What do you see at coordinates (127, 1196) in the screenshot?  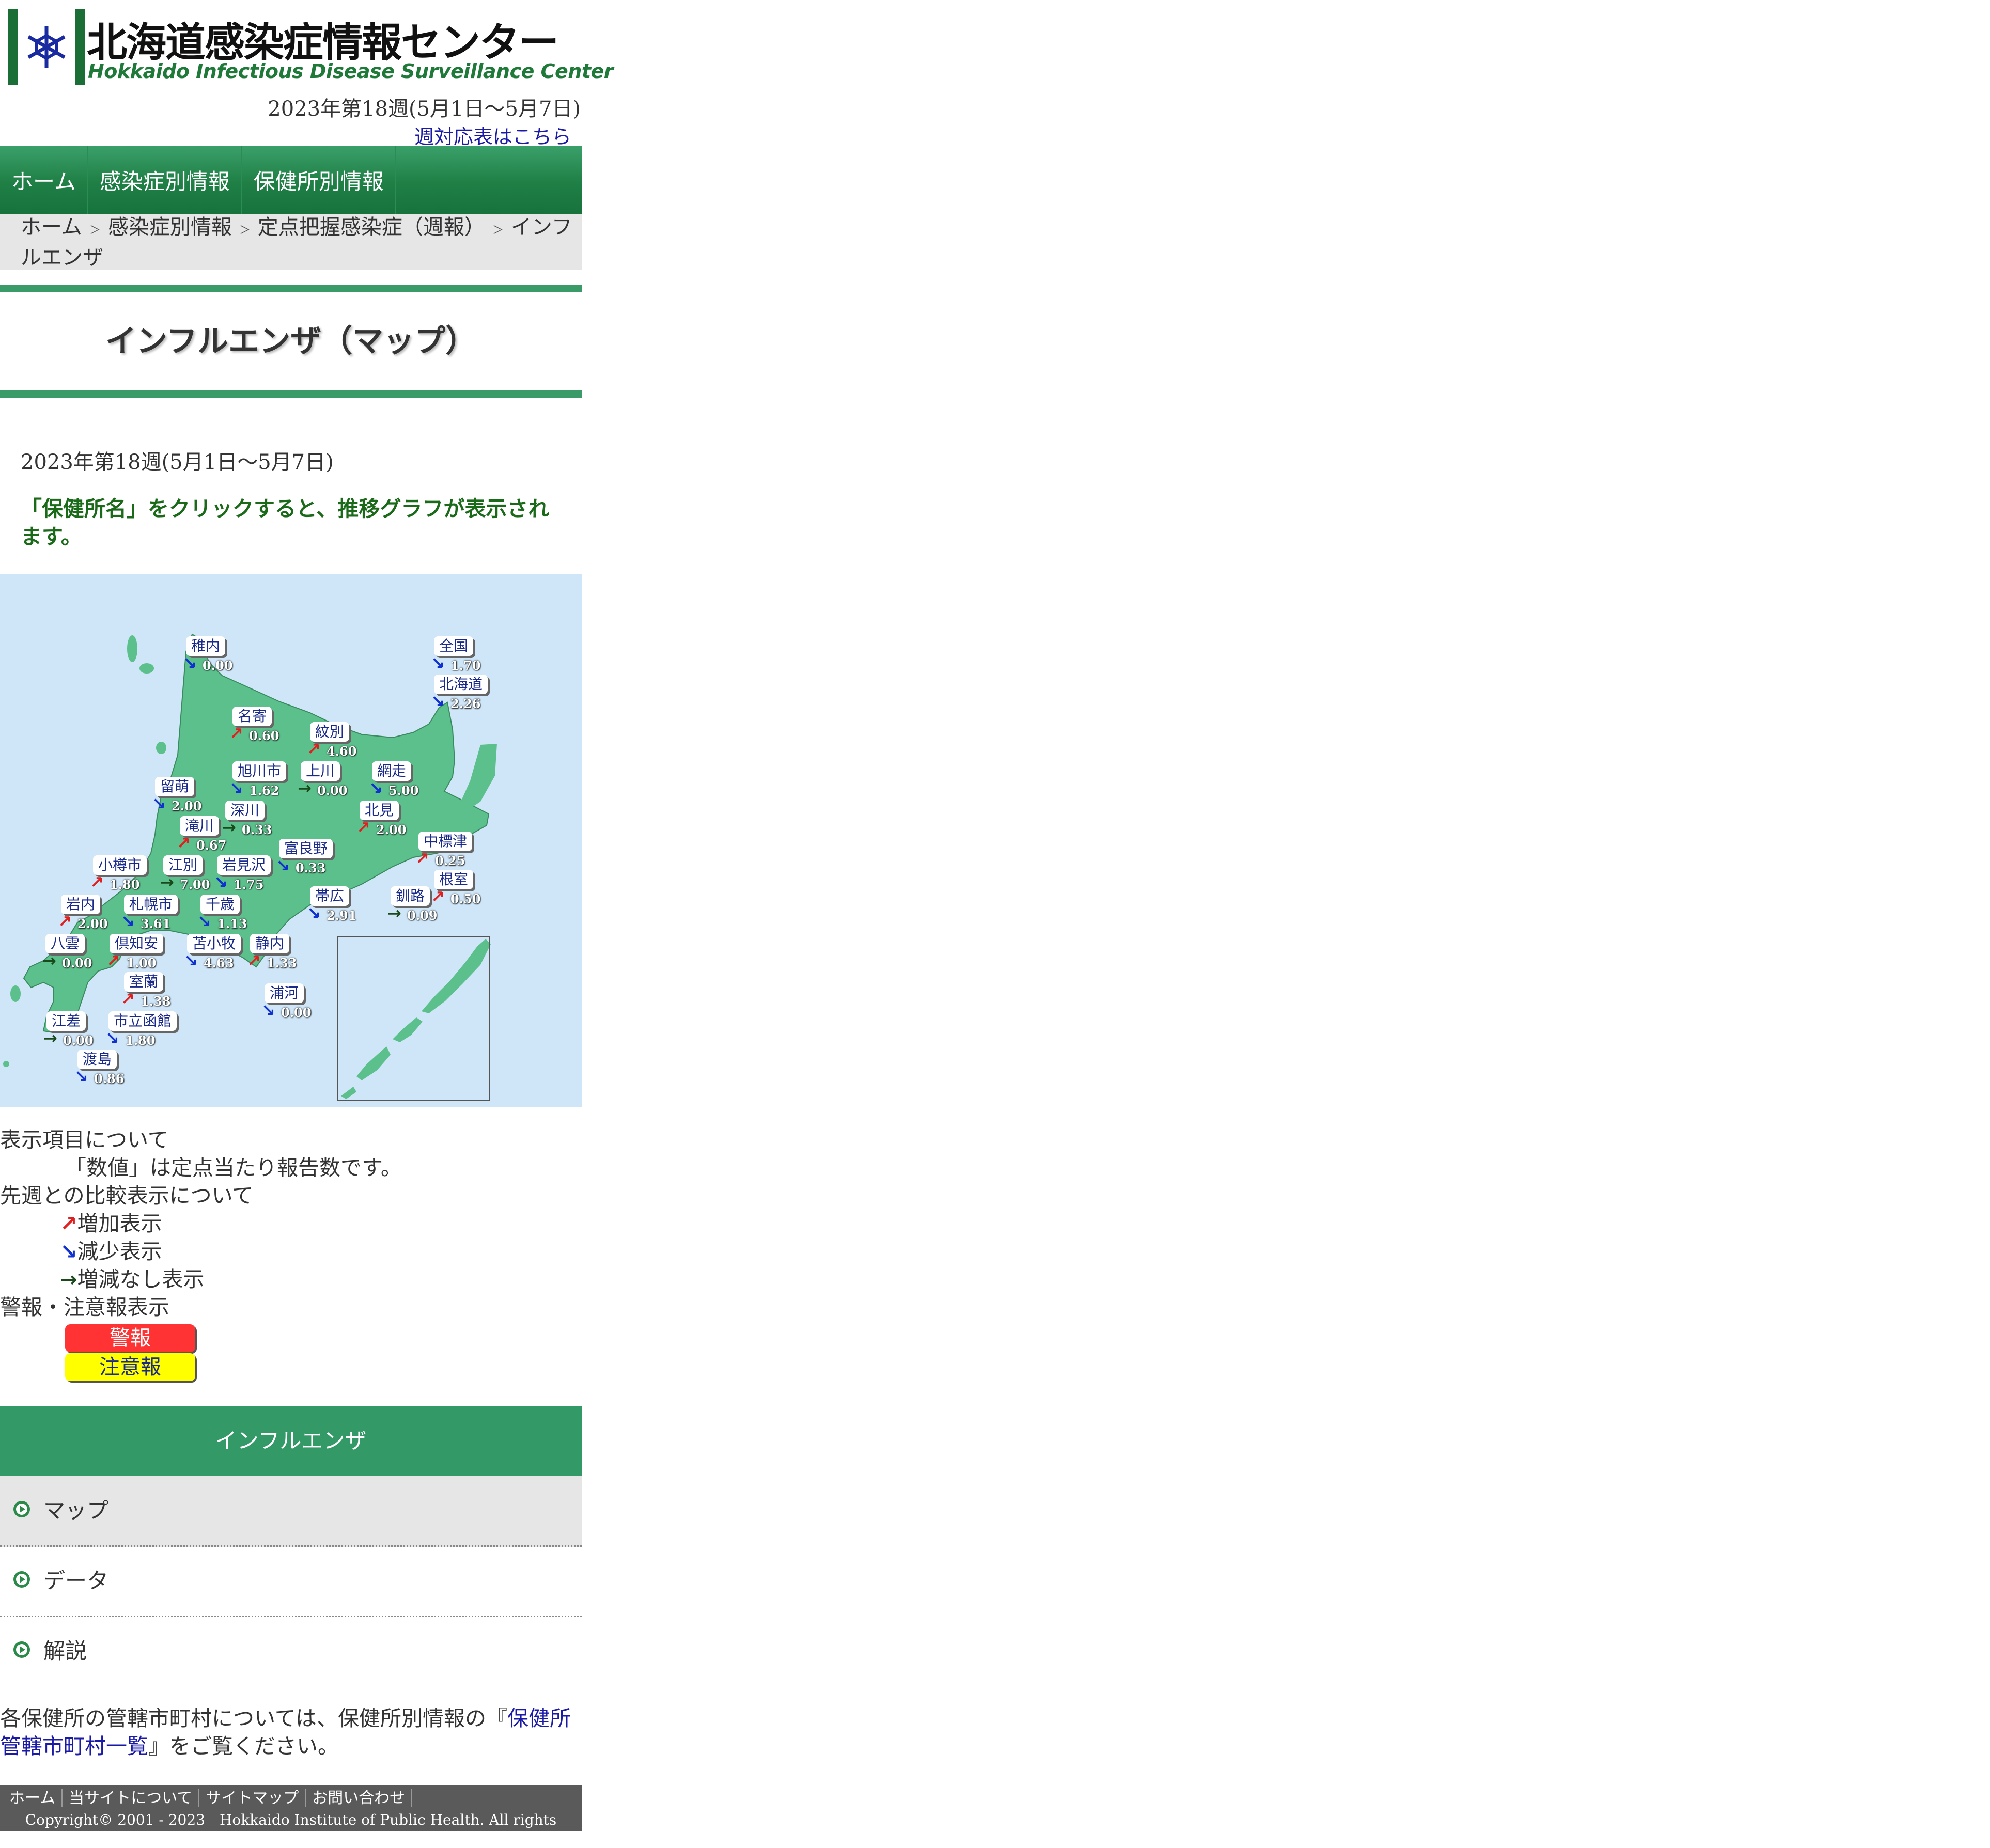 I see `legend-compare-heading: 先週との比較表示について` at bounding box center [127, 1196].